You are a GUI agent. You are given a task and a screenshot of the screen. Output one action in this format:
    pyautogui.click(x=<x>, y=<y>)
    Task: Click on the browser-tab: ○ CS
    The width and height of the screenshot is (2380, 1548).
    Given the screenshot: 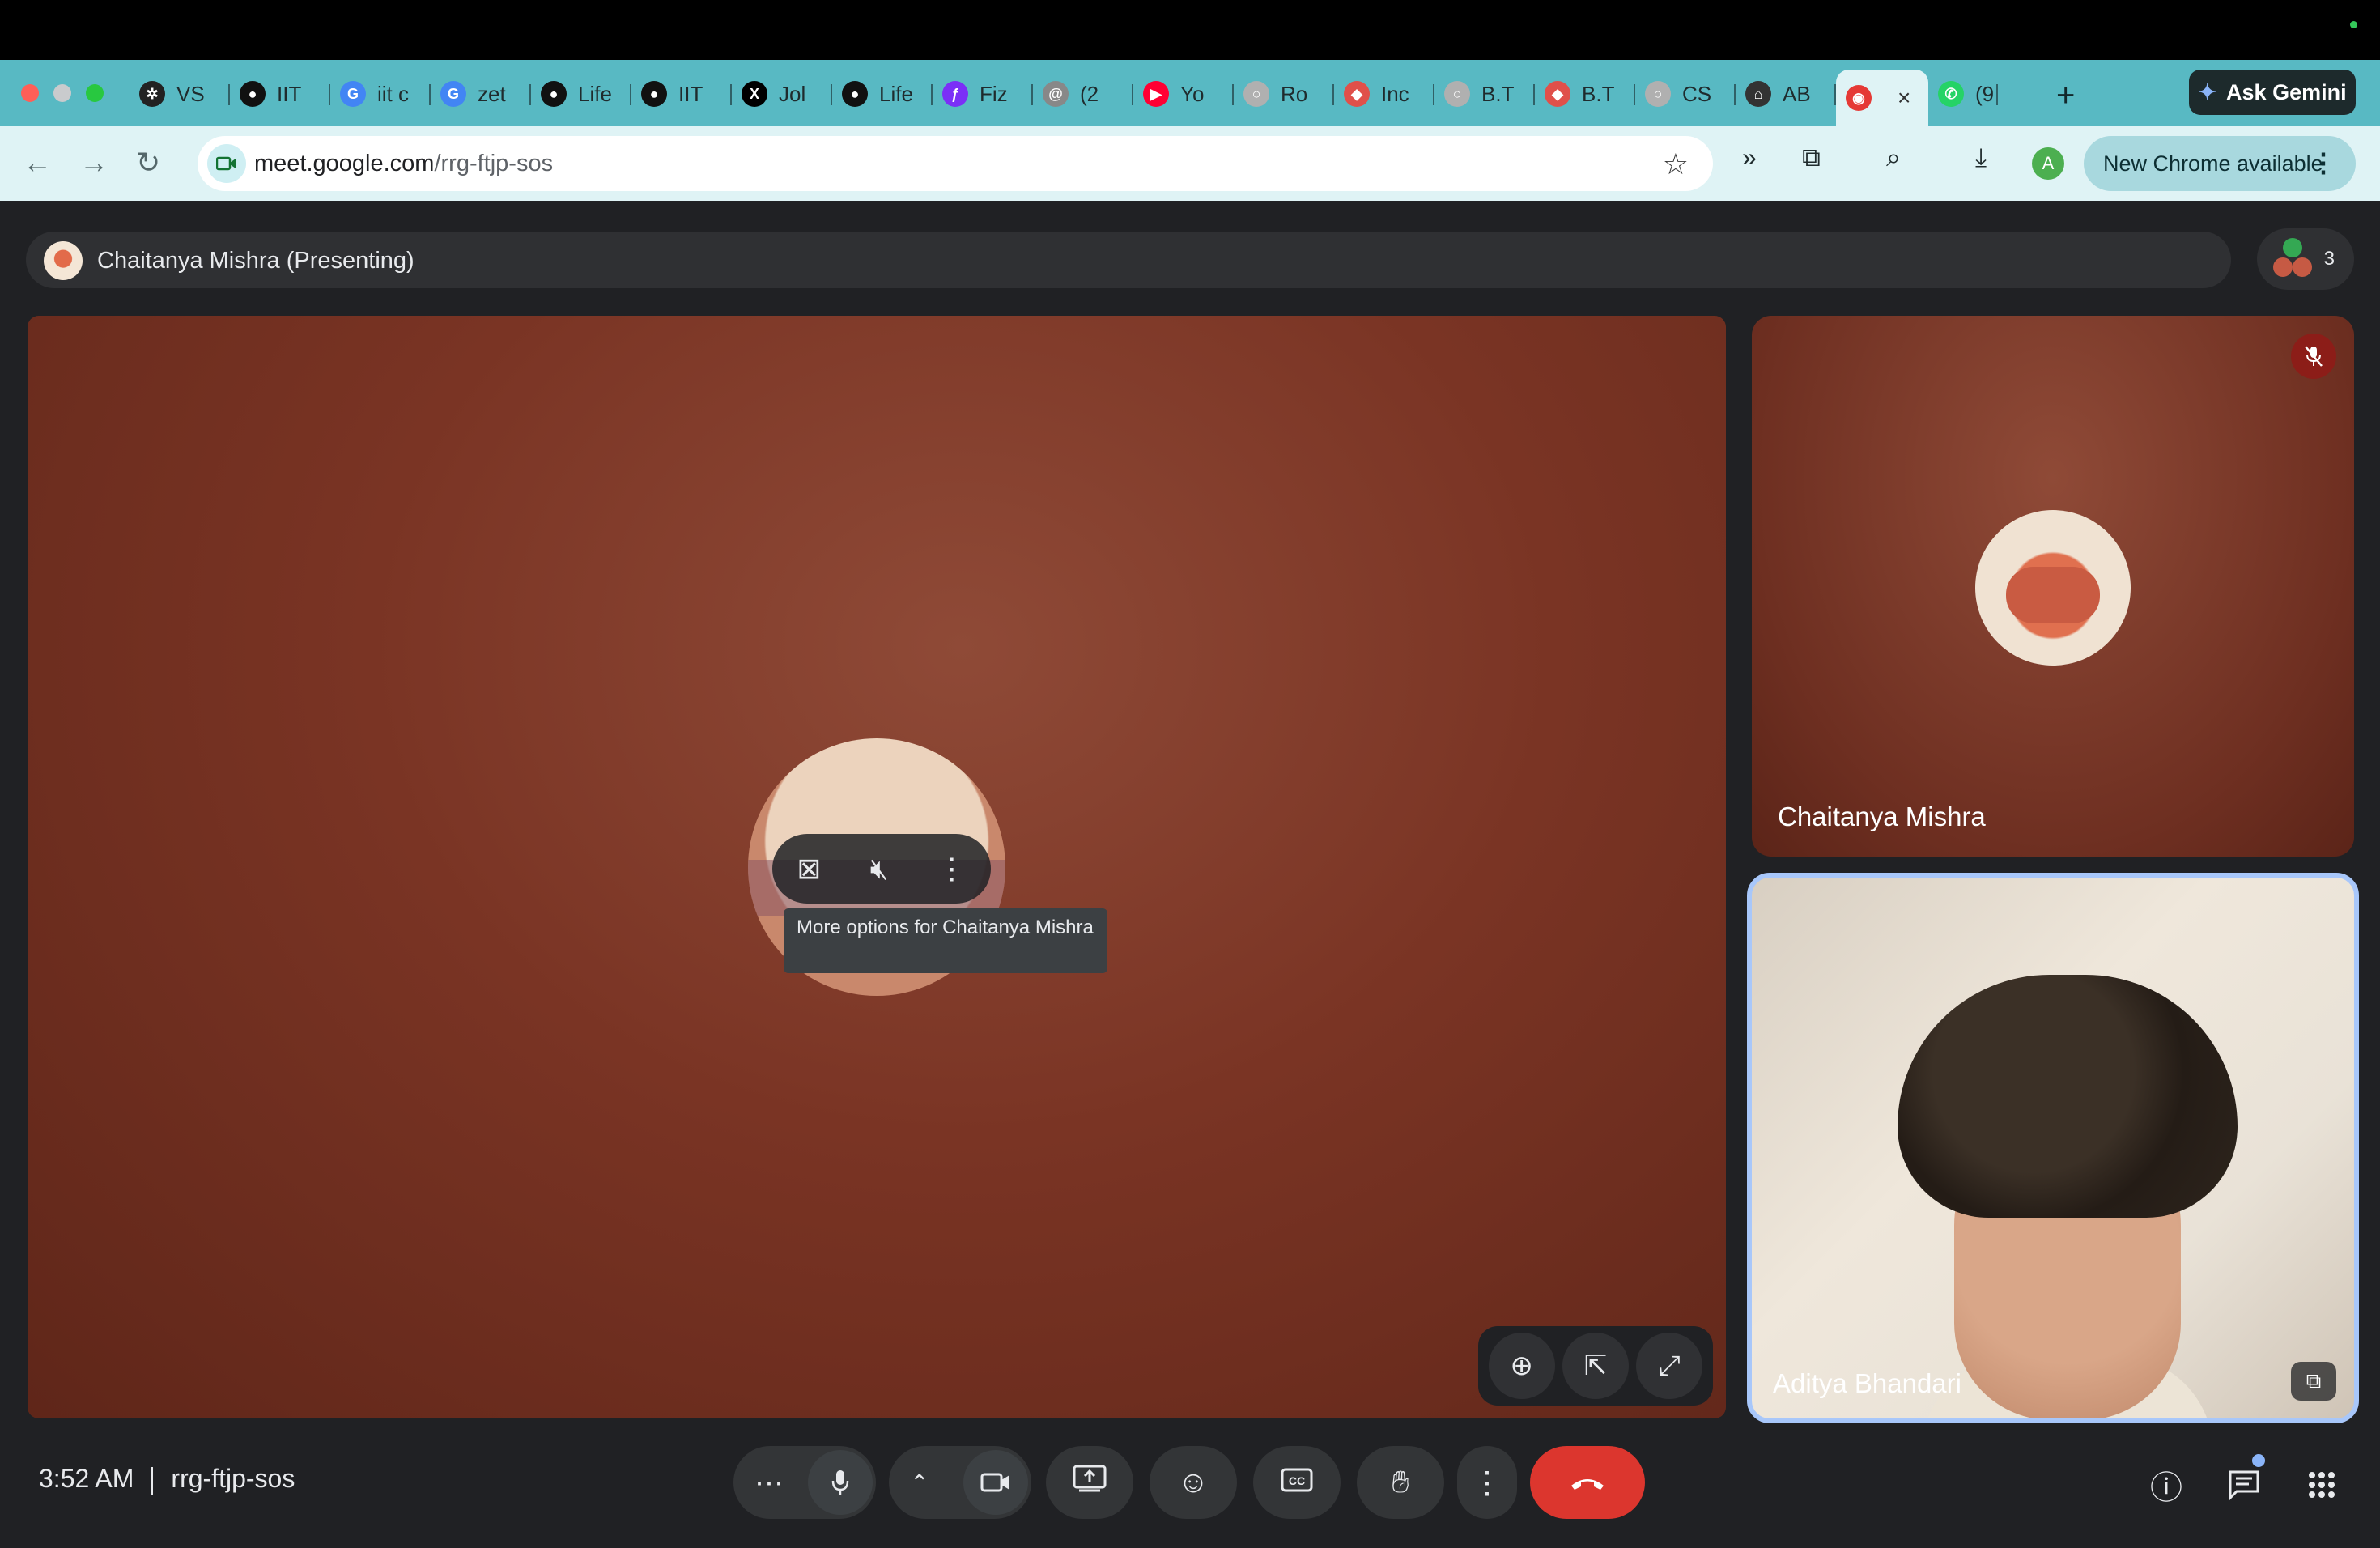 What is the action you would take?
    pyautogui.click(x=1685, y=94)
    